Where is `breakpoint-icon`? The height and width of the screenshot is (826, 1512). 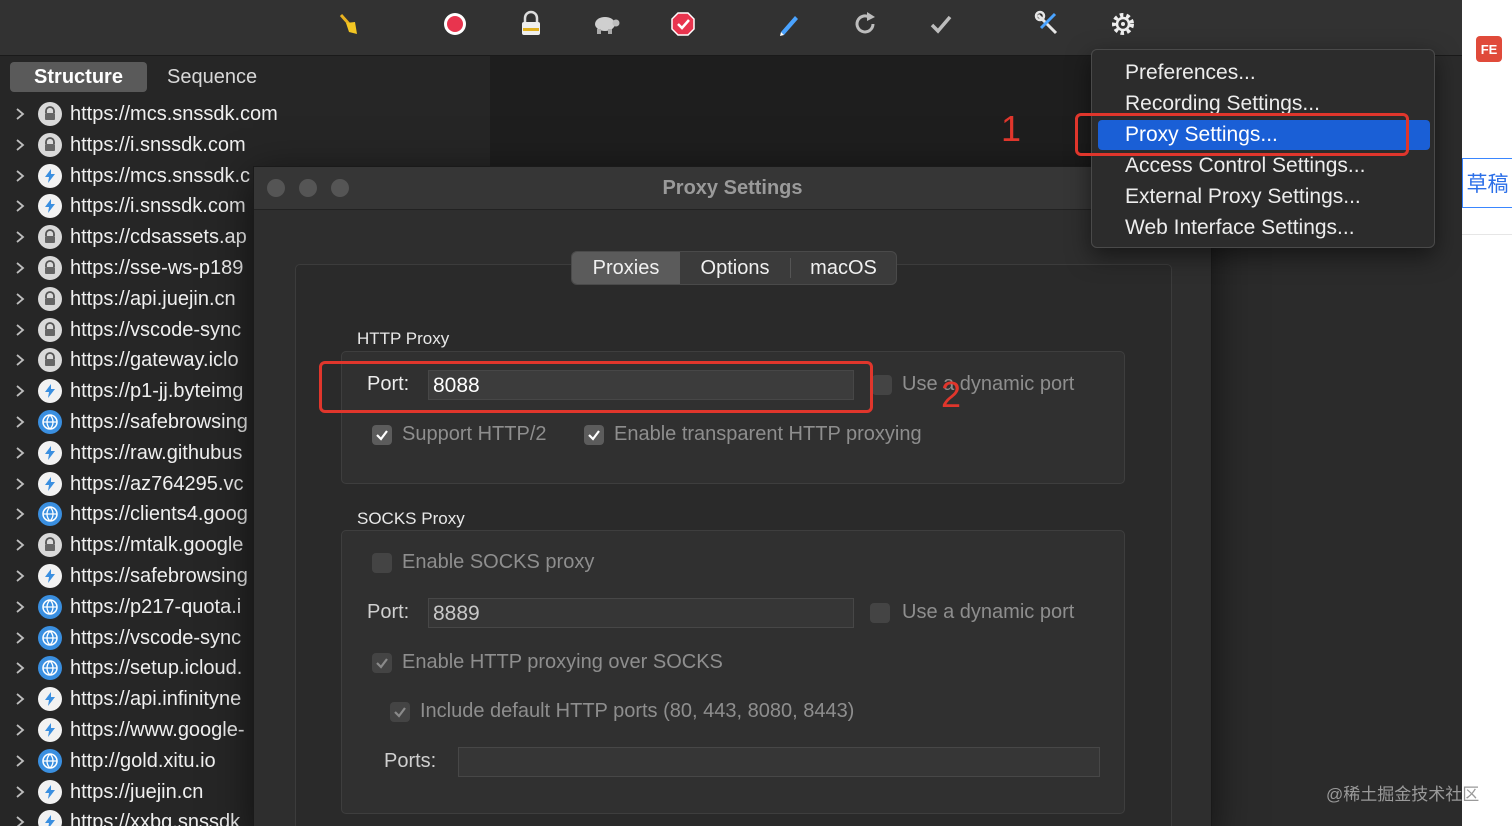 breakpoint-icon is located at coordinates (683, 24).